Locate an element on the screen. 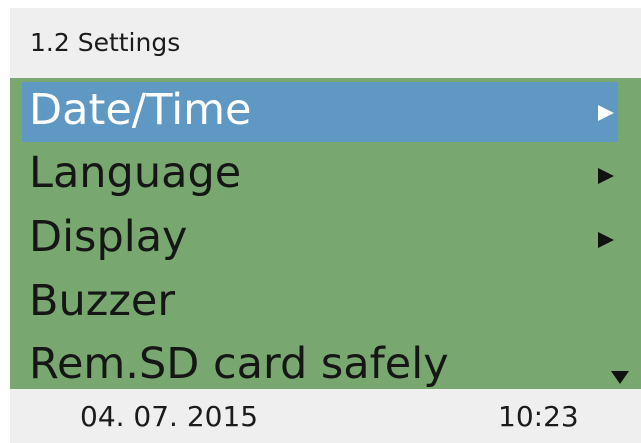 This screenshot has width=641, height=443. menu-item-label: Buzzer is located at coordinates (102, 301).